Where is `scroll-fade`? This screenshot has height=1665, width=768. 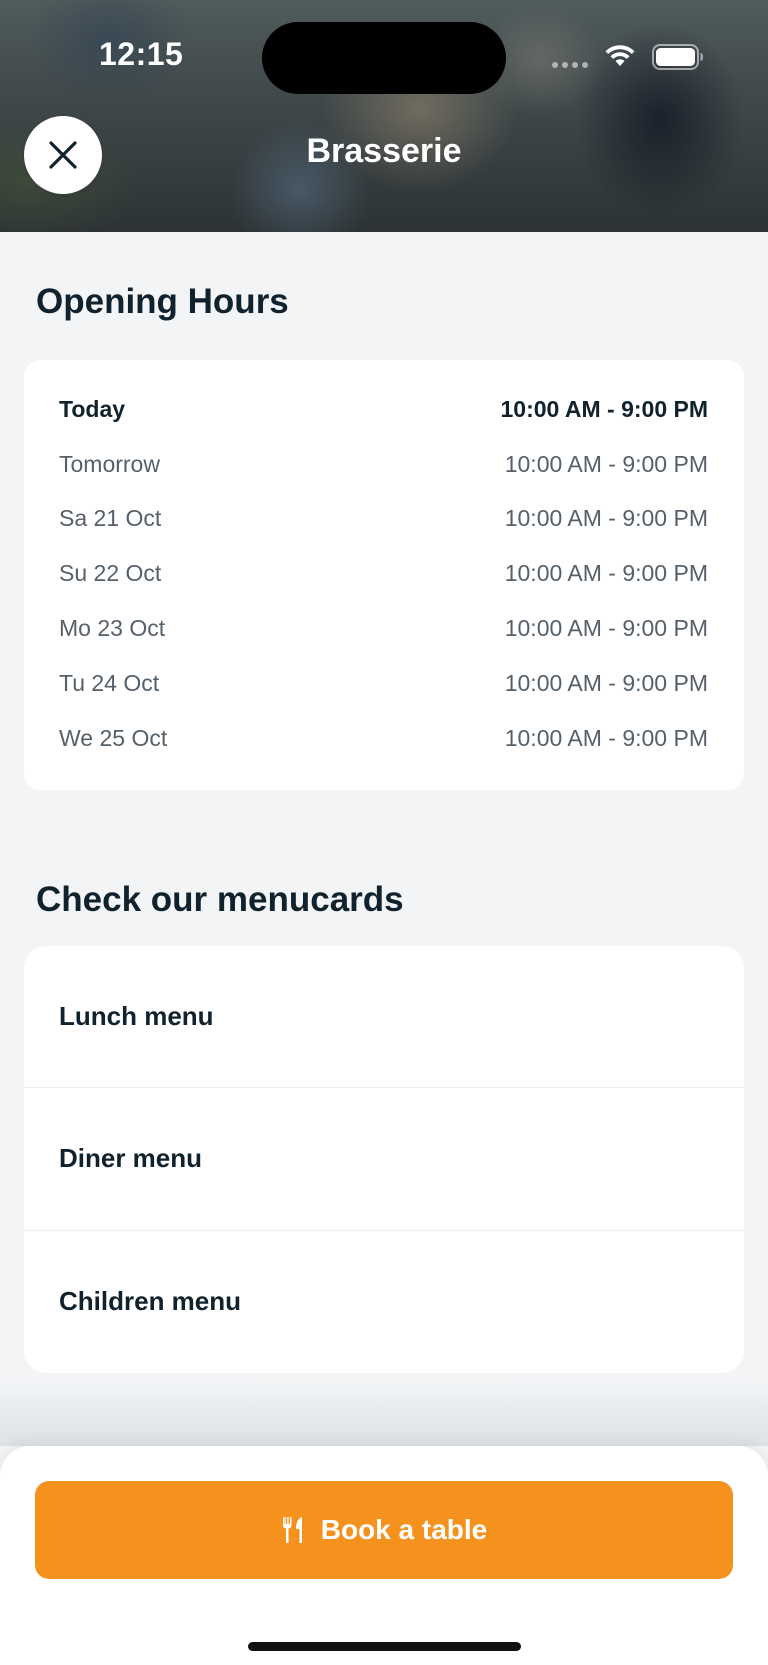
scroll-fade is located at coordinates (384, 1413).